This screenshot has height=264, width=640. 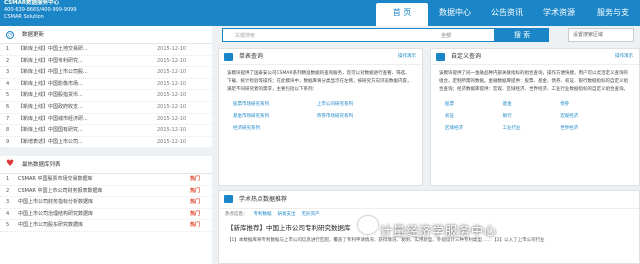 I want to click on logo-title: CSMAR数据服务中心, so click(x=32, y=3).